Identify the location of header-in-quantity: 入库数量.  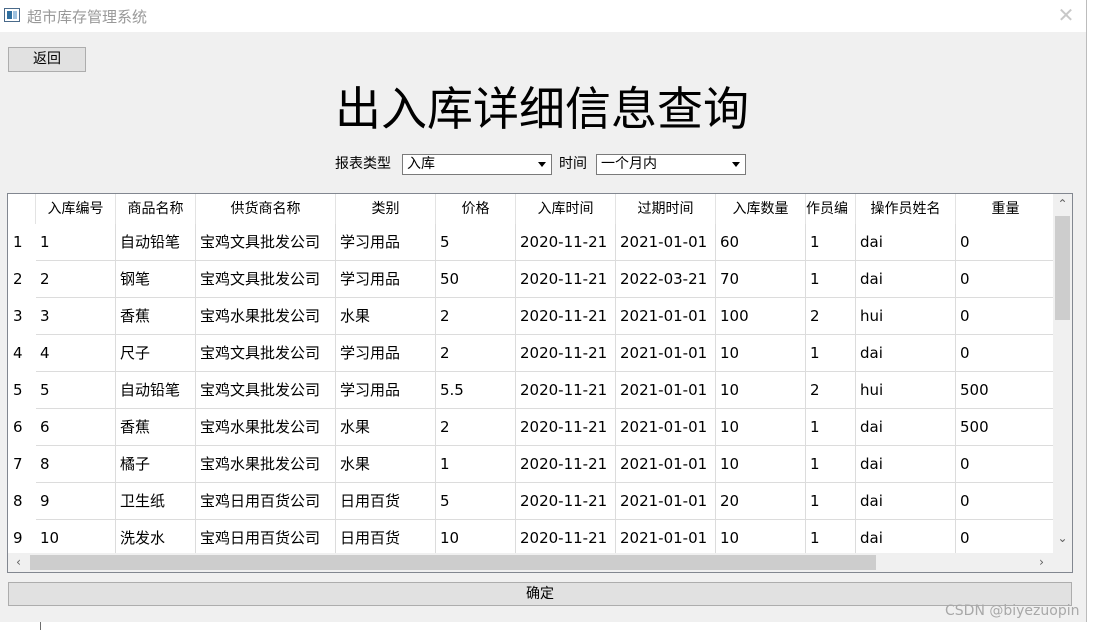
(761, 209).